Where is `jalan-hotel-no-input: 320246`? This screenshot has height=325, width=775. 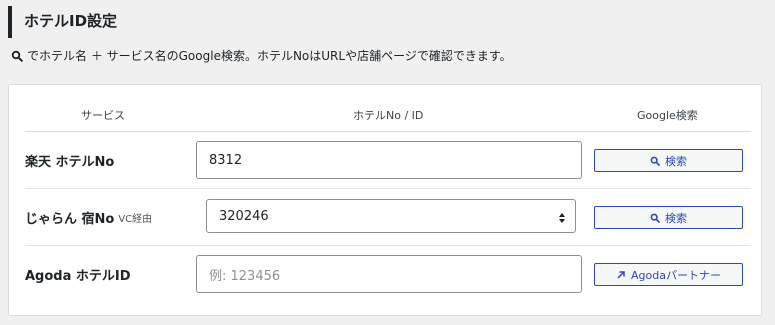
jalan-hotel-no-input: 320246 is located at coordinates (391, 216).